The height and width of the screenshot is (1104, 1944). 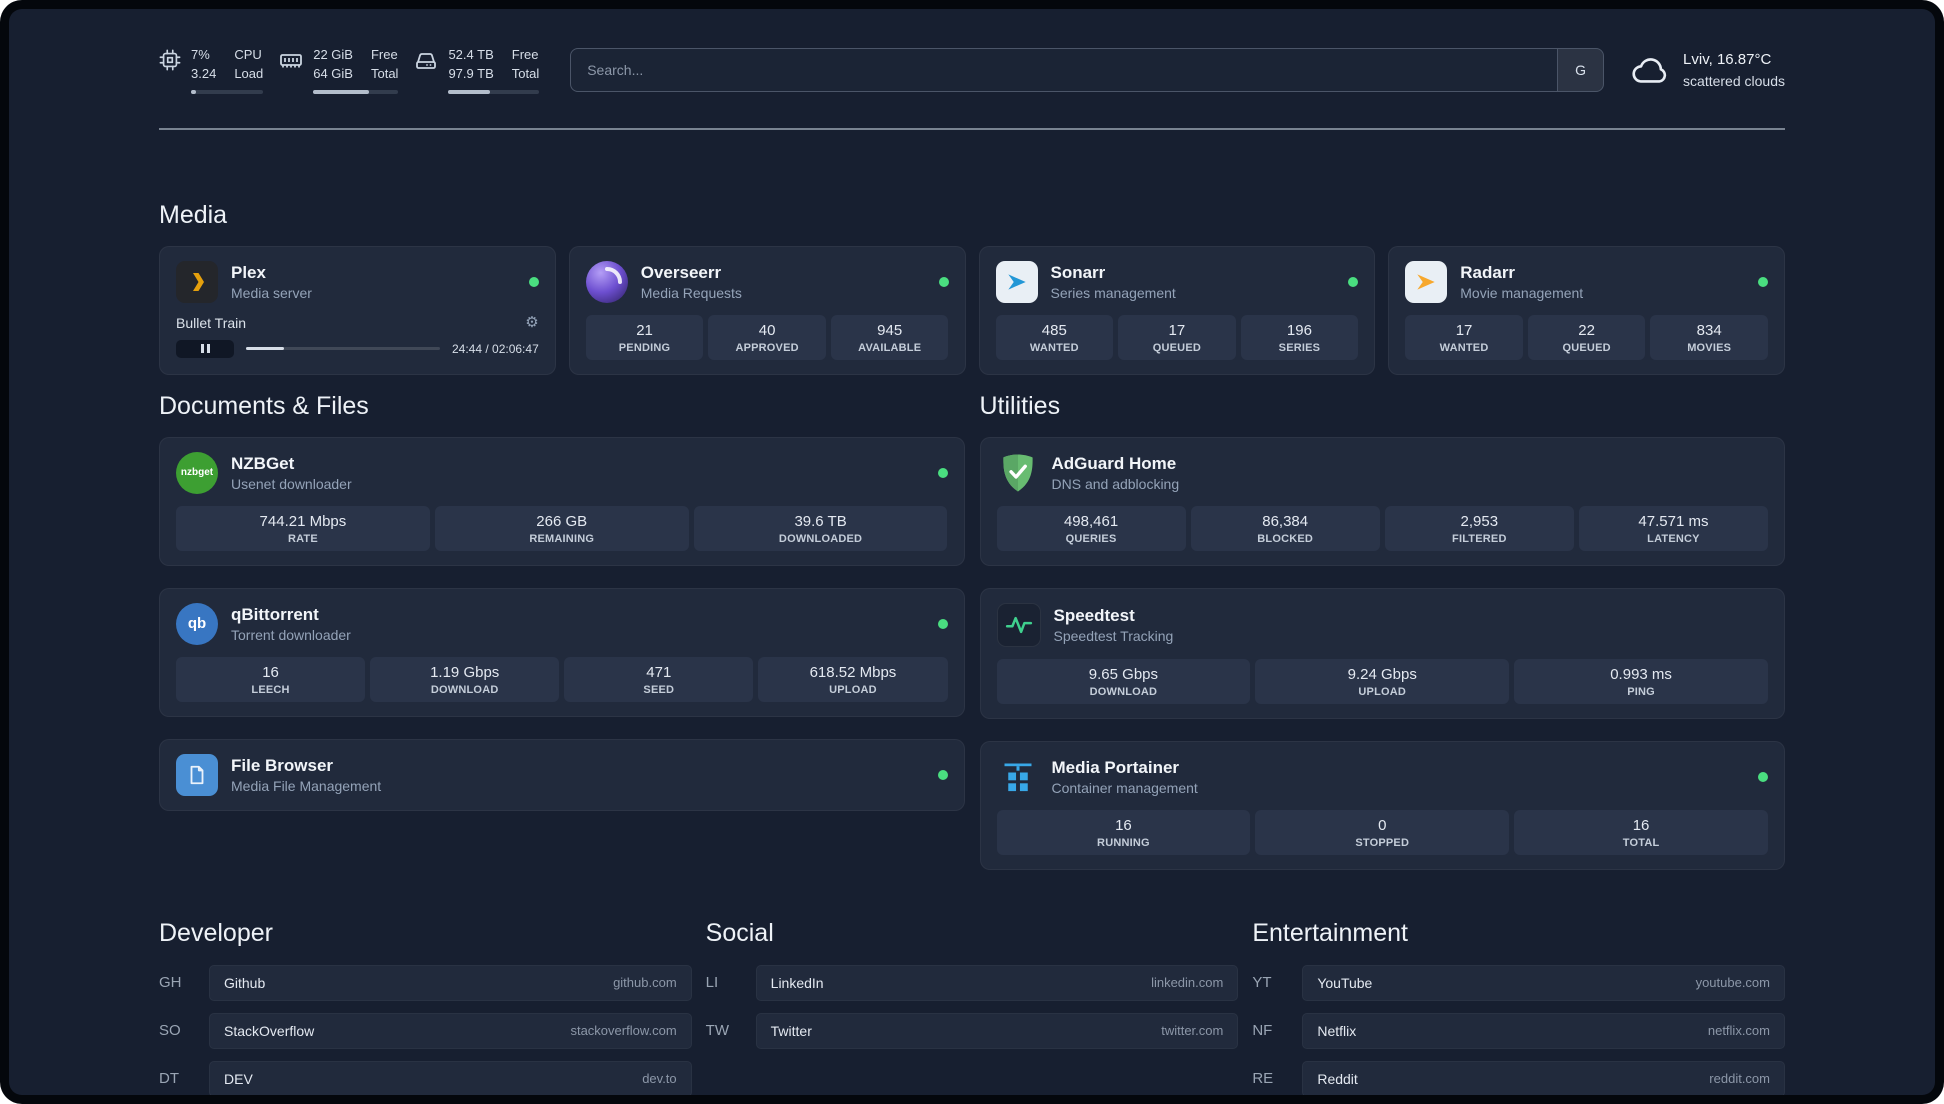 What do you see at coordinates (275, 614) in the screenshot?
I see `service-name: qBittorrent` at bounding box center [275, 614].